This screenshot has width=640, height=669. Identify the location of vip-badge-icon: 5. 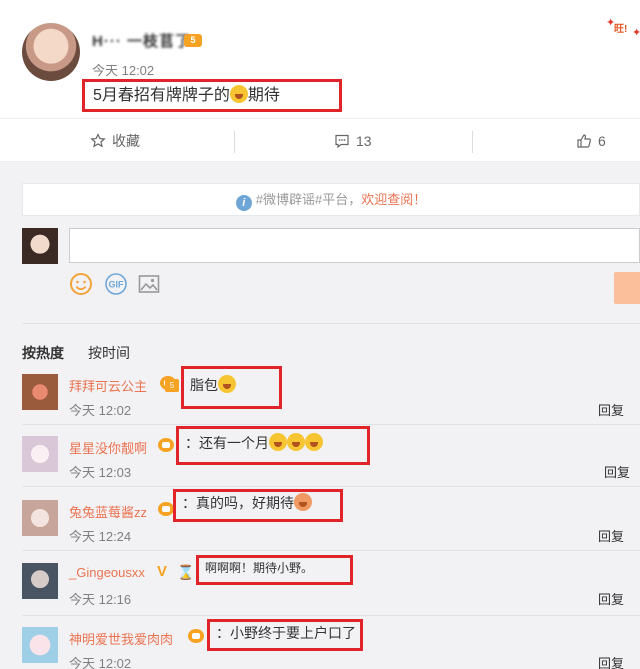
(193, 40).